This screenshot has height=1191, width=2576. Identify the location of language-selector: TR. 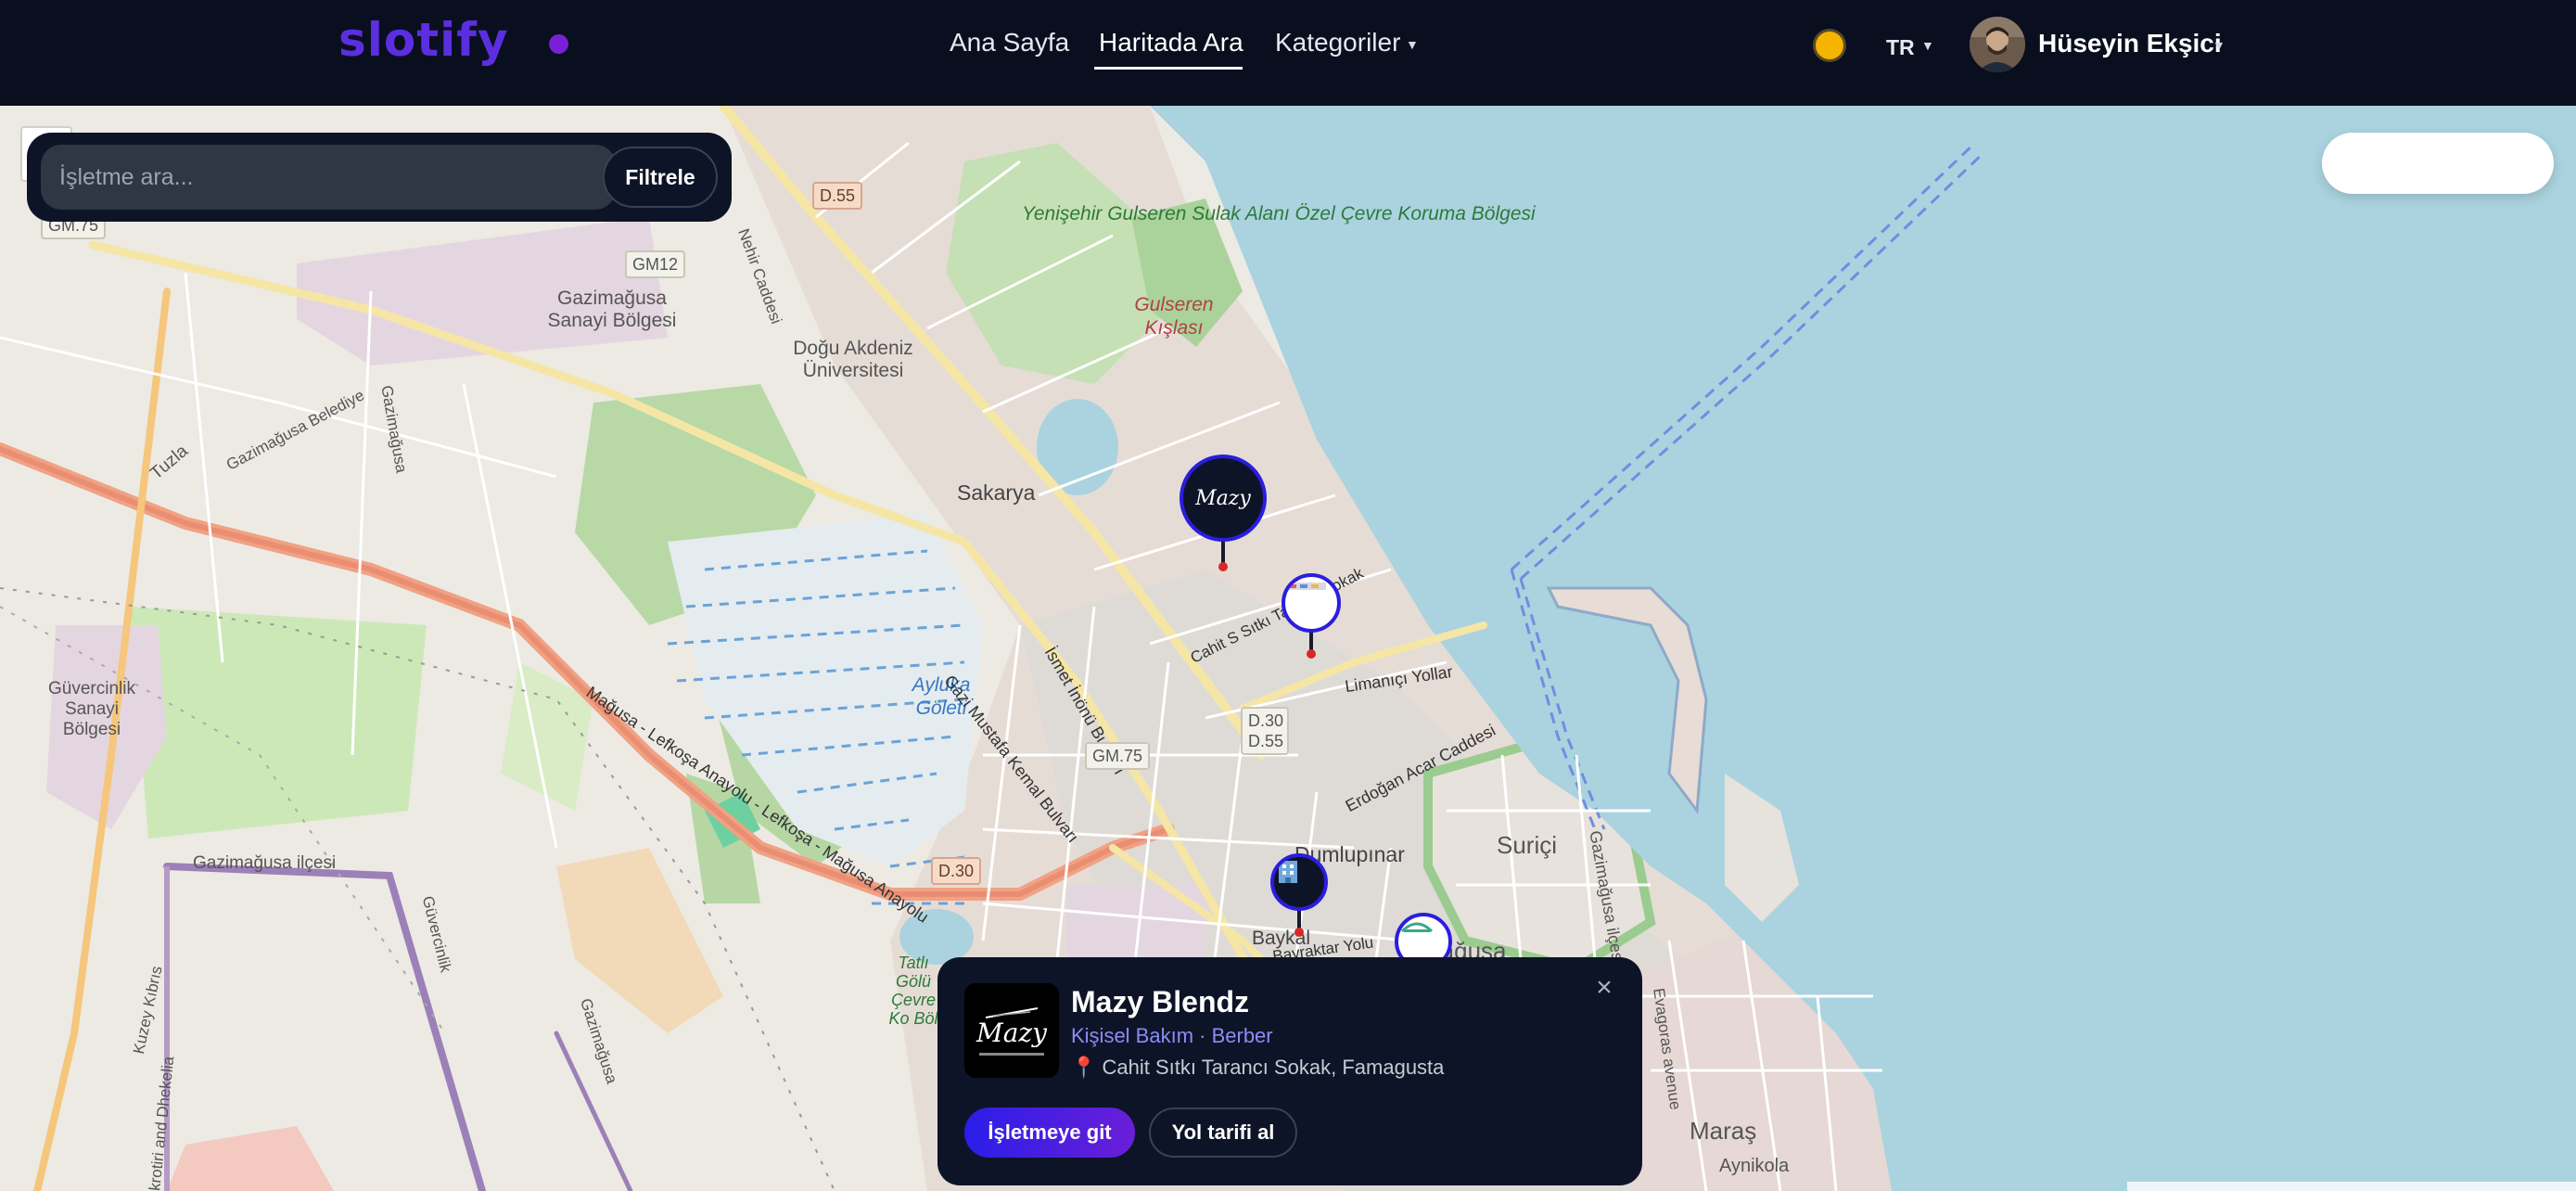
(1900, 47).